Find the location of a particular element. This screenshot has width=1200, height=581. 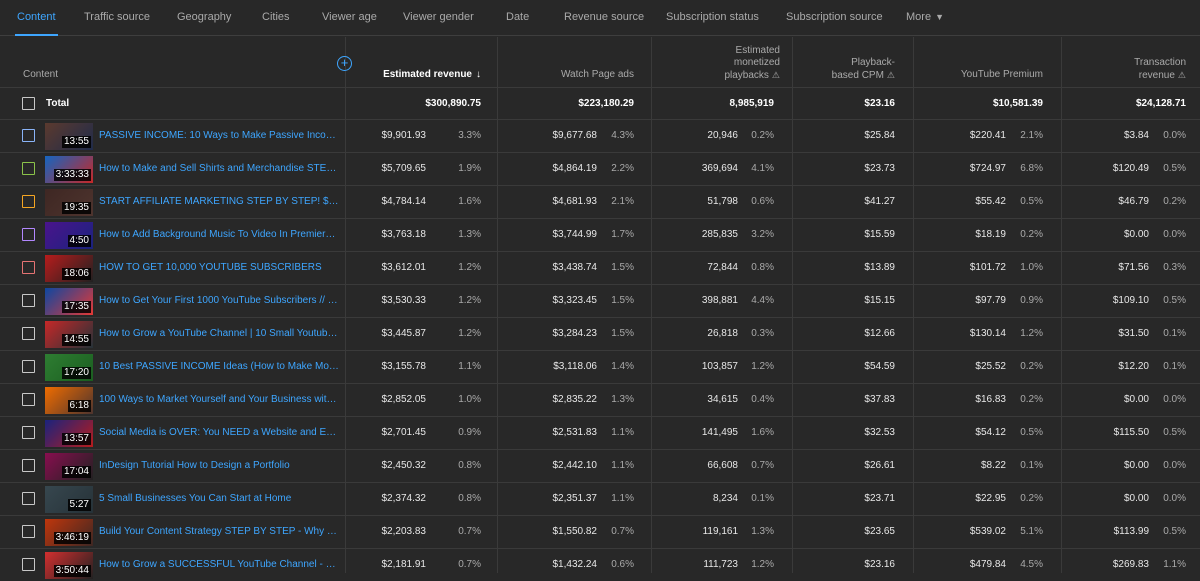

video-thumbnail: 3:33:33 is located at coordinates (69, 169).